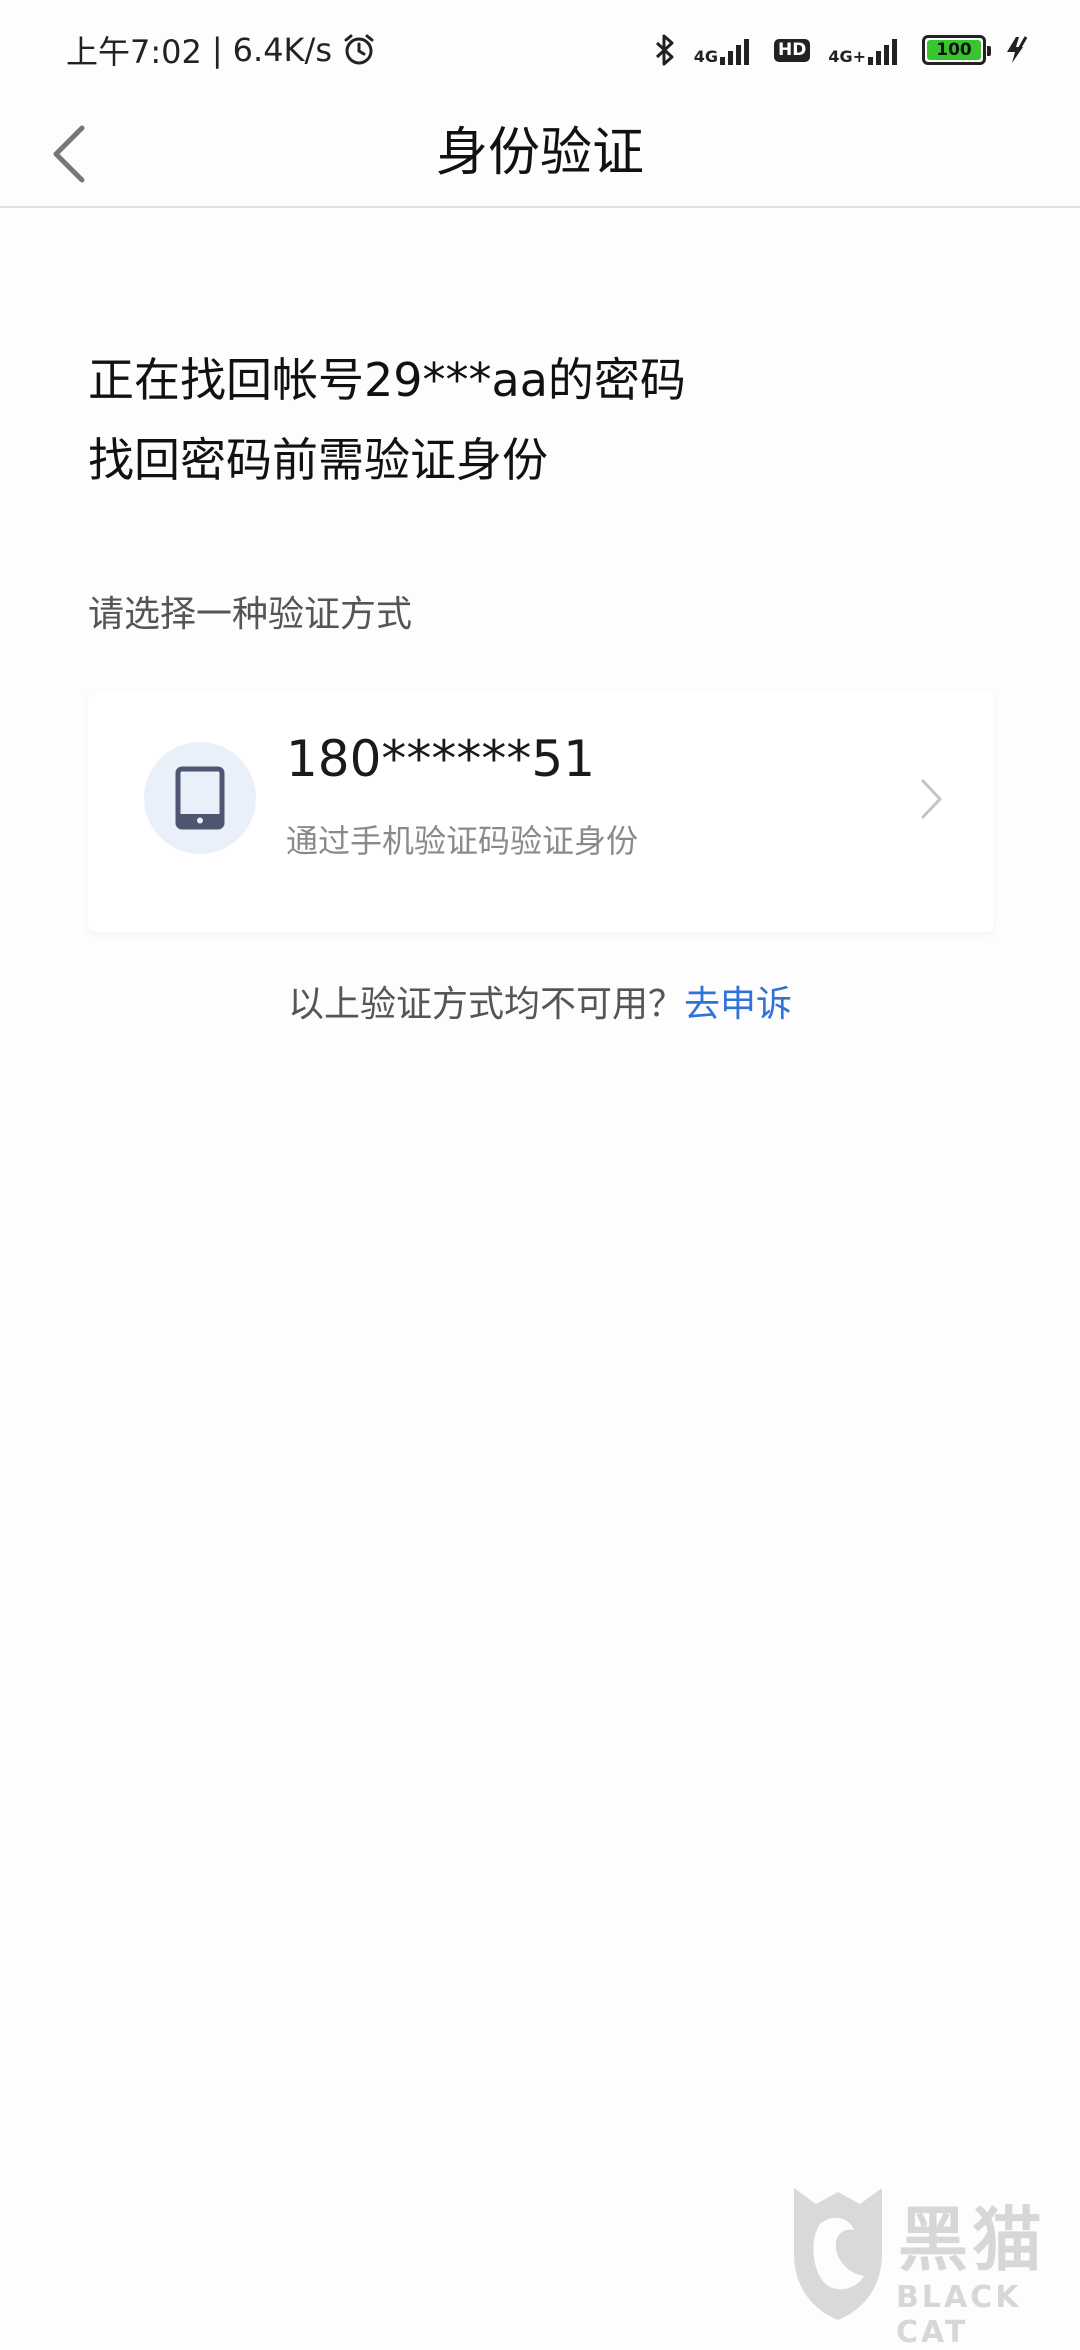  Describe the element at coordinates (318, 460) in the screenshot. I see `heading-line-2: 找回密码前需验证身份` at that location.